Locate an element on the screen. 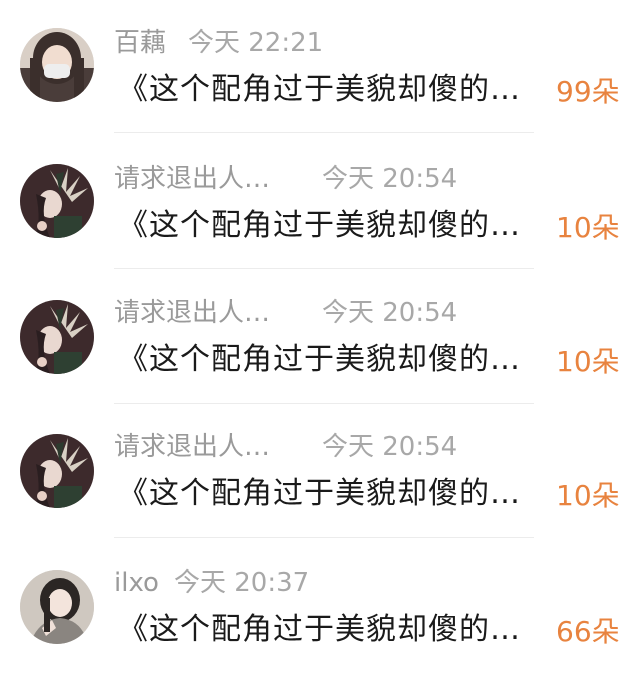 The width and height of the screenshot is (640, 677). timestamp: 今天 20:37 is located at coordinates (242, 583).